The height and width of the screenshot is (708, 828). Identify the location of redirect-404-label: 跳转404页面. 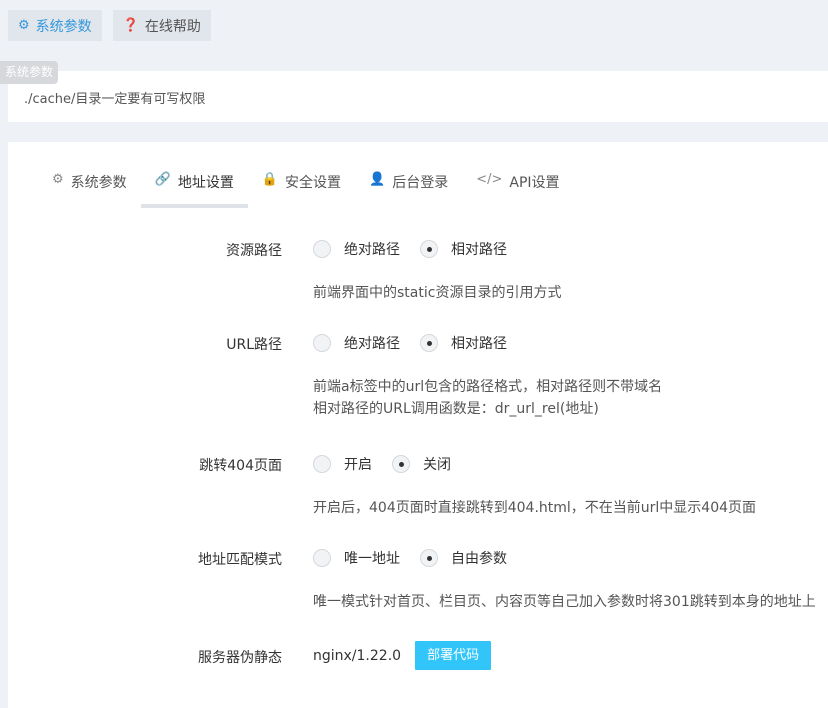
(240, 466).